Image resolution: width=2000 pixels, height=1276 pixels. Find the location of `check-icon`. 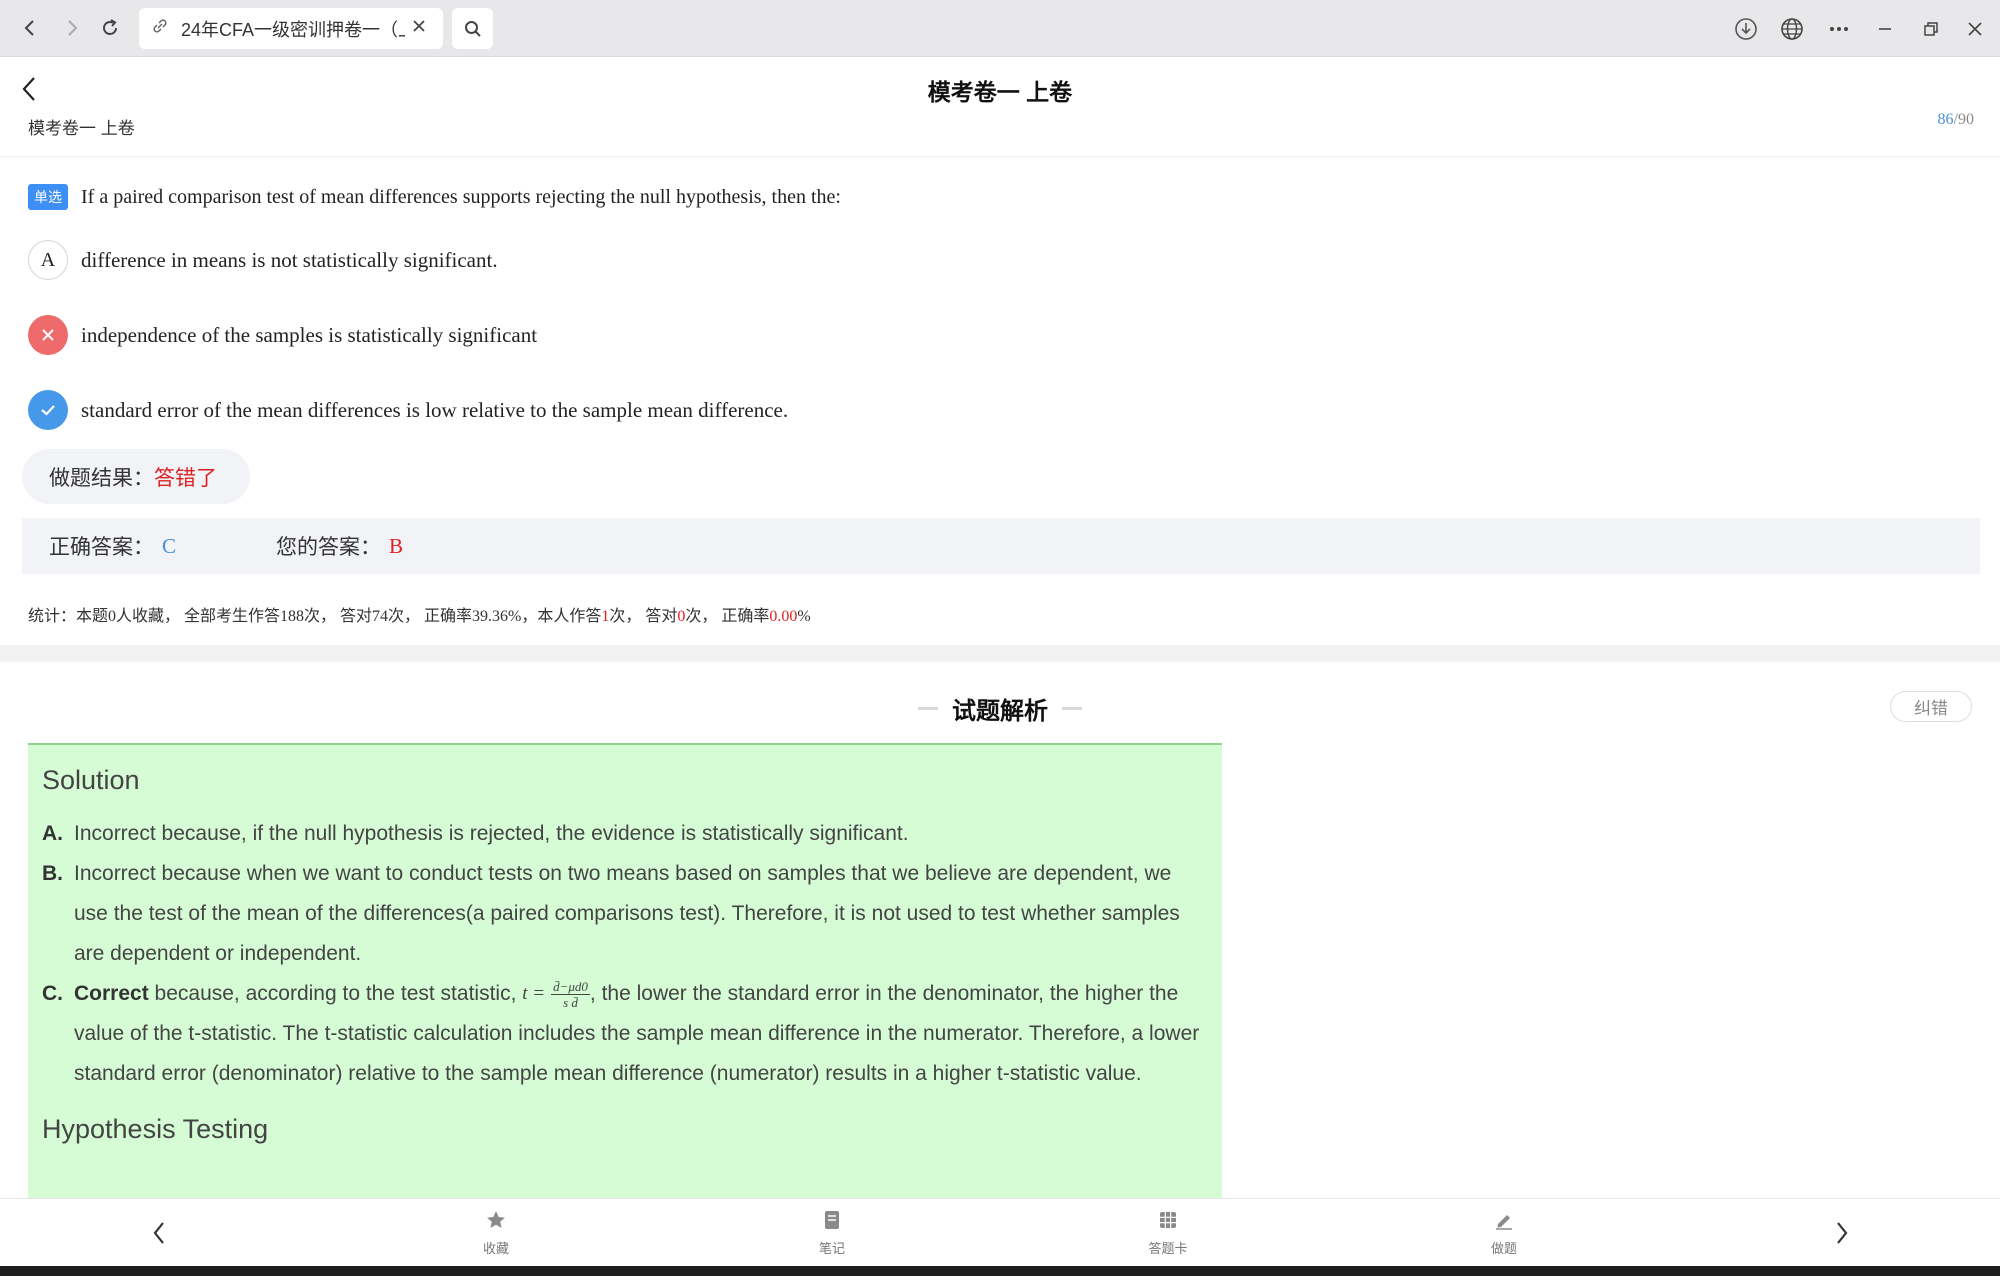

check-icon is located at coordinates (48, 410).